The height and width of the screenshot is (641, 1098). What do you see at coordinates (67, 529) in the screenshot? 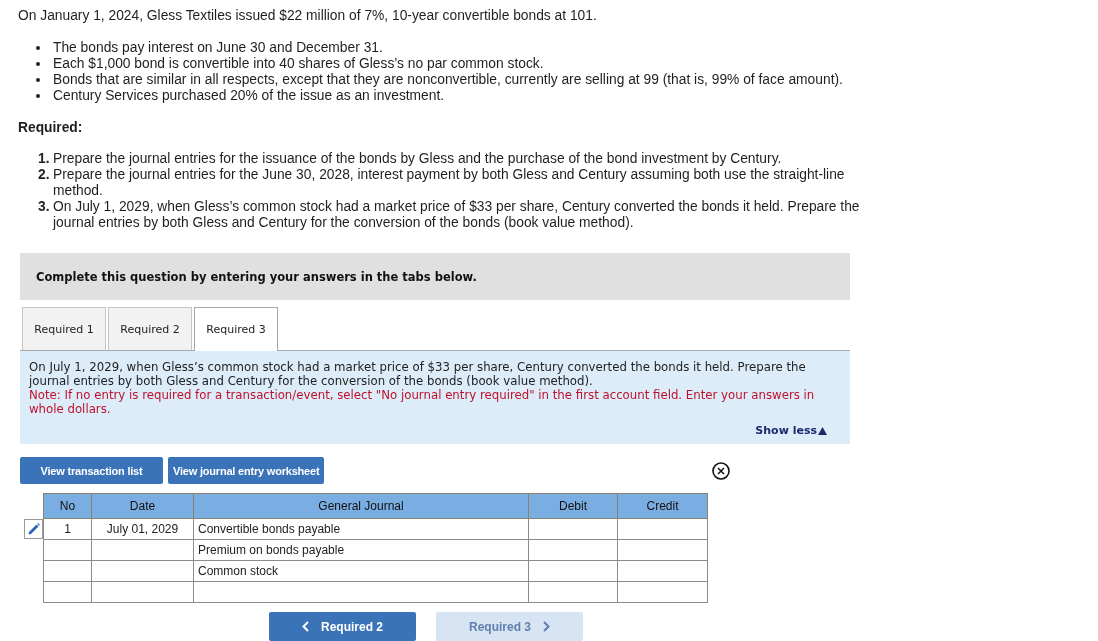
I see `entry-number-cell: 1` at bounding box center [67, 529].